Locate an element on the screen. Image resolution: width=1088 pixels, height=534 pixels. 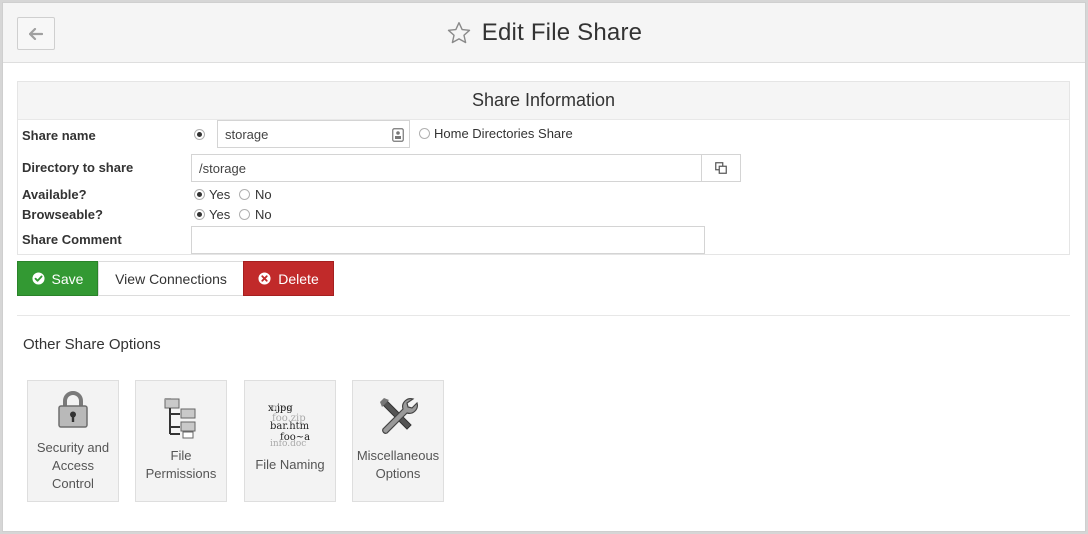
browseable-no-label: No is located at coordinates (263, 214).